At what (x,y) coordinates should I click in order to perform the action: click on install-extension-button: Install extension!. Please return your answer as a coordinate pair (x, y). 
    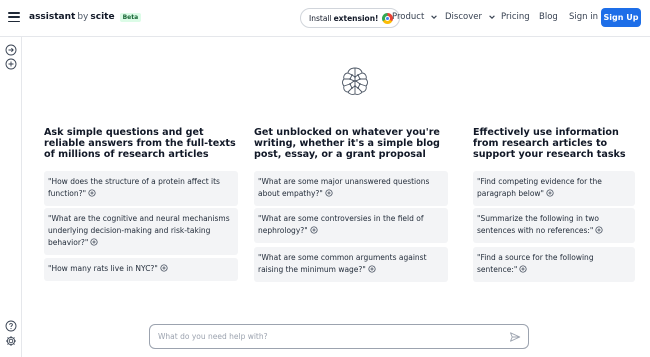
    Looking at the image, I should click on (350, 18).